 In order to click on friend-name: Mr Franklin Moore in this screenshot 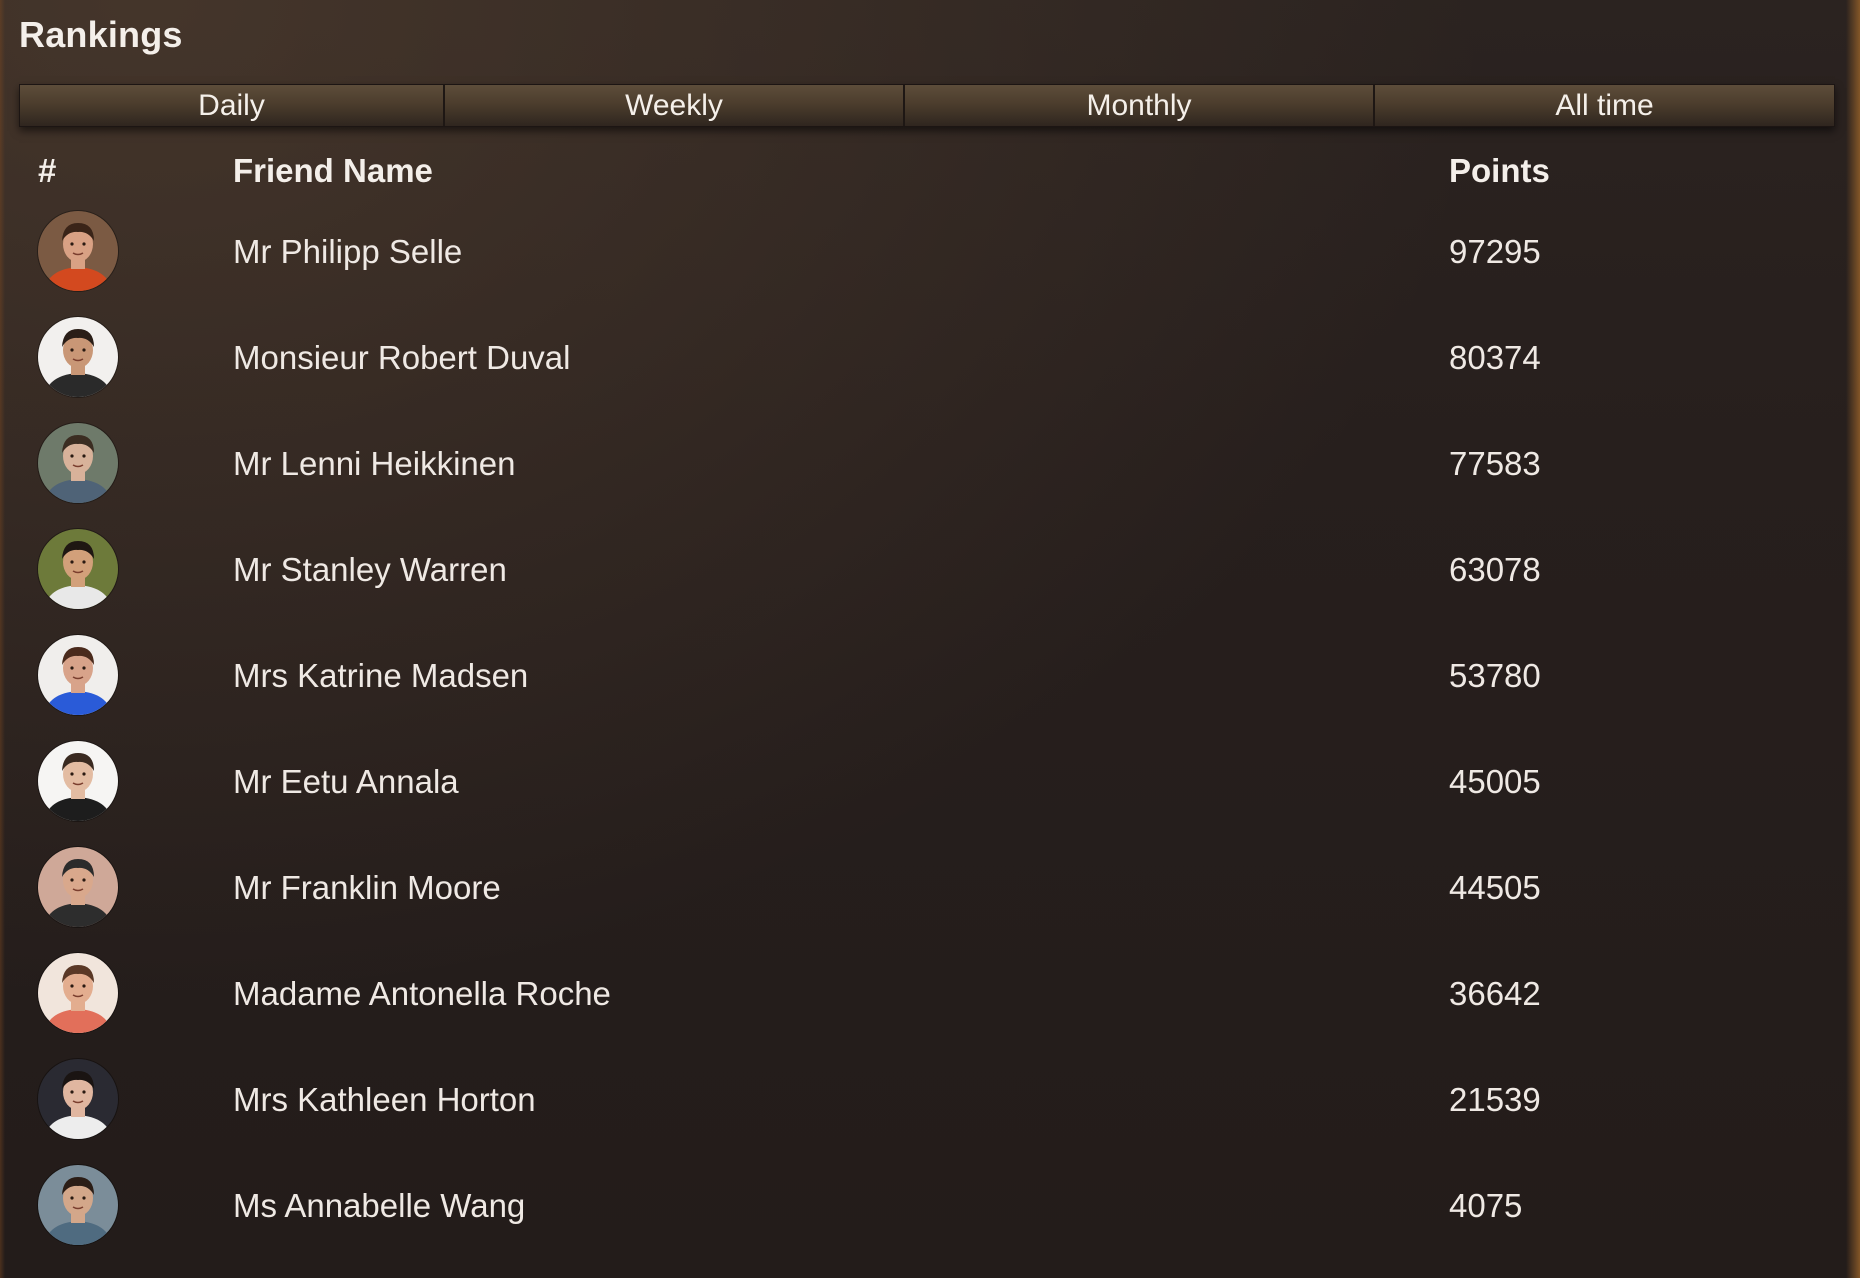, I will do `click(367, 887)`.